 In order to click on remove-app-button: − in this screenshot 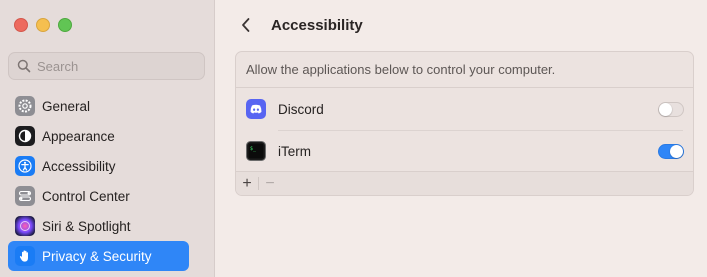, I will do `click(270, 184)`.